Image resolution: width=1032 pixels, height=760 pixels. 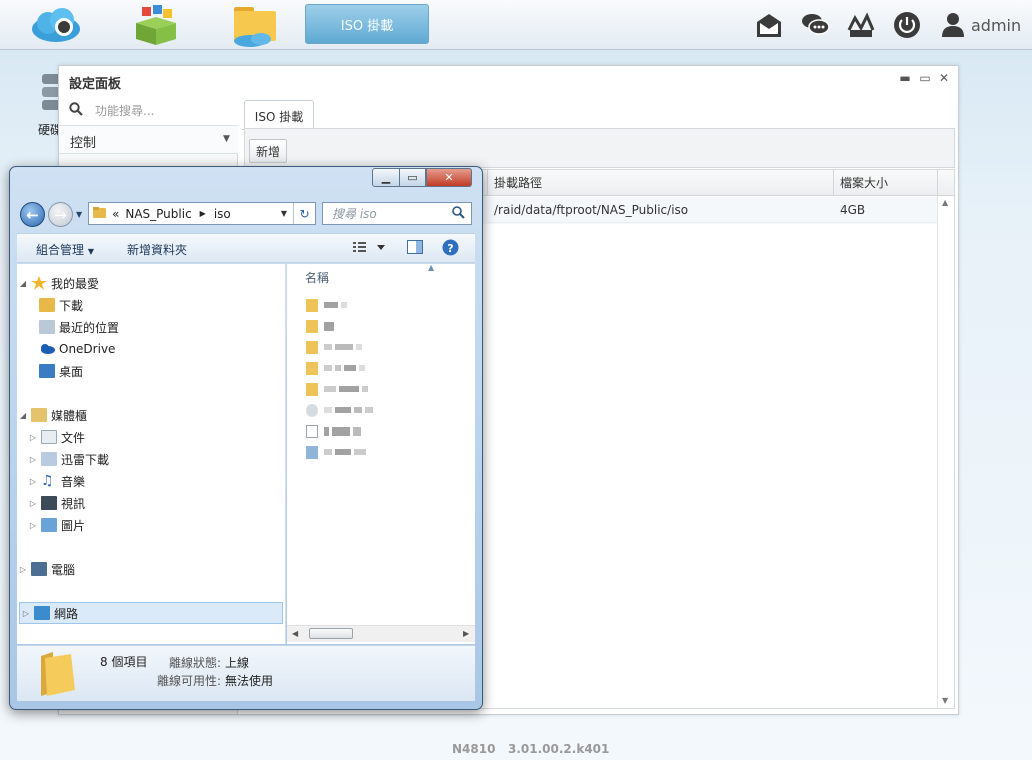 What do you see at coordinates (450, 249) in the screenshot?
I see `help-icon: ?` at bounding box center [450, 249].